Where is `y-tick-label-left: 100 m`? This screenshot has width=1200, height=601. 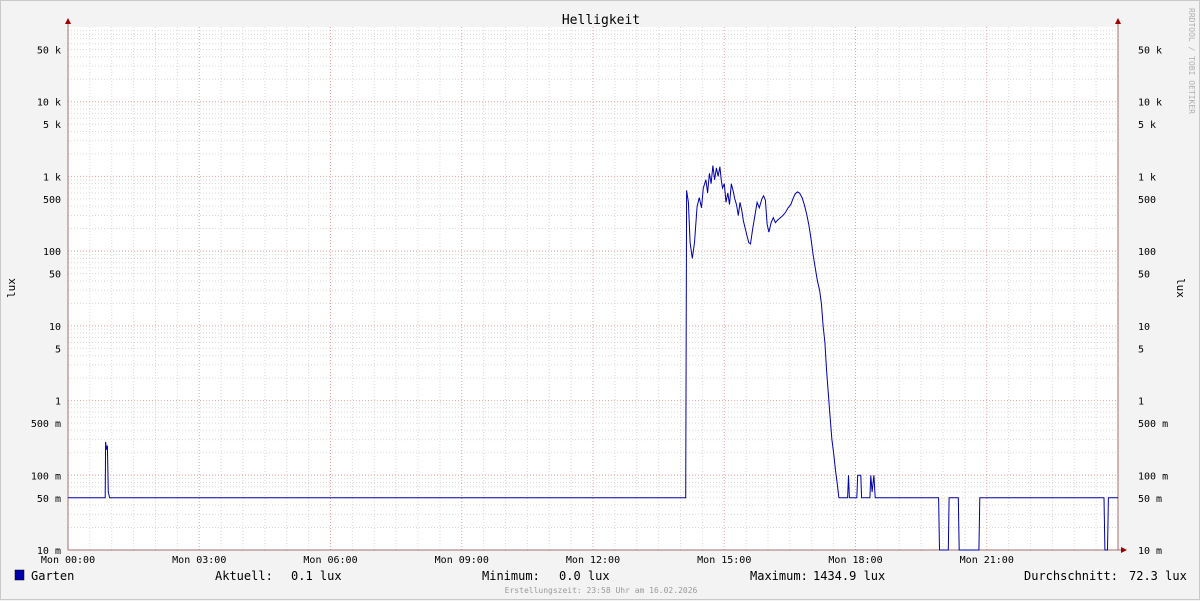 y-tick-label-left: 100 m is located at coordinates (46, 476).